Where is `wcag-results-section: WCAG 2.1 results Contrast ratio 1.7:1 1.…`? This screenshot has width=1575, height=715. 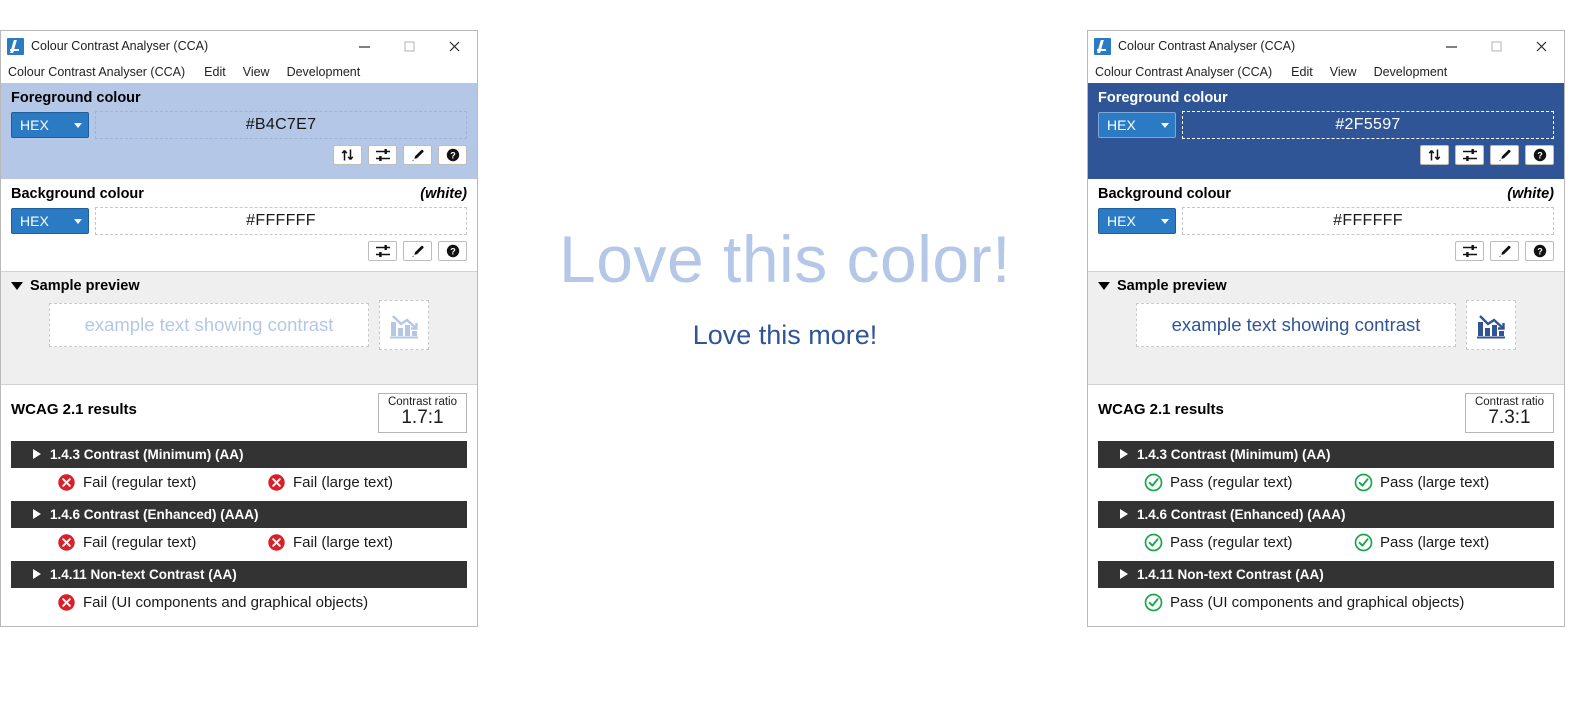
wcag-results-section: WCAG 2.1 results Contrast ratio 1.7:1 1.… is located at coordinates (239, 505).